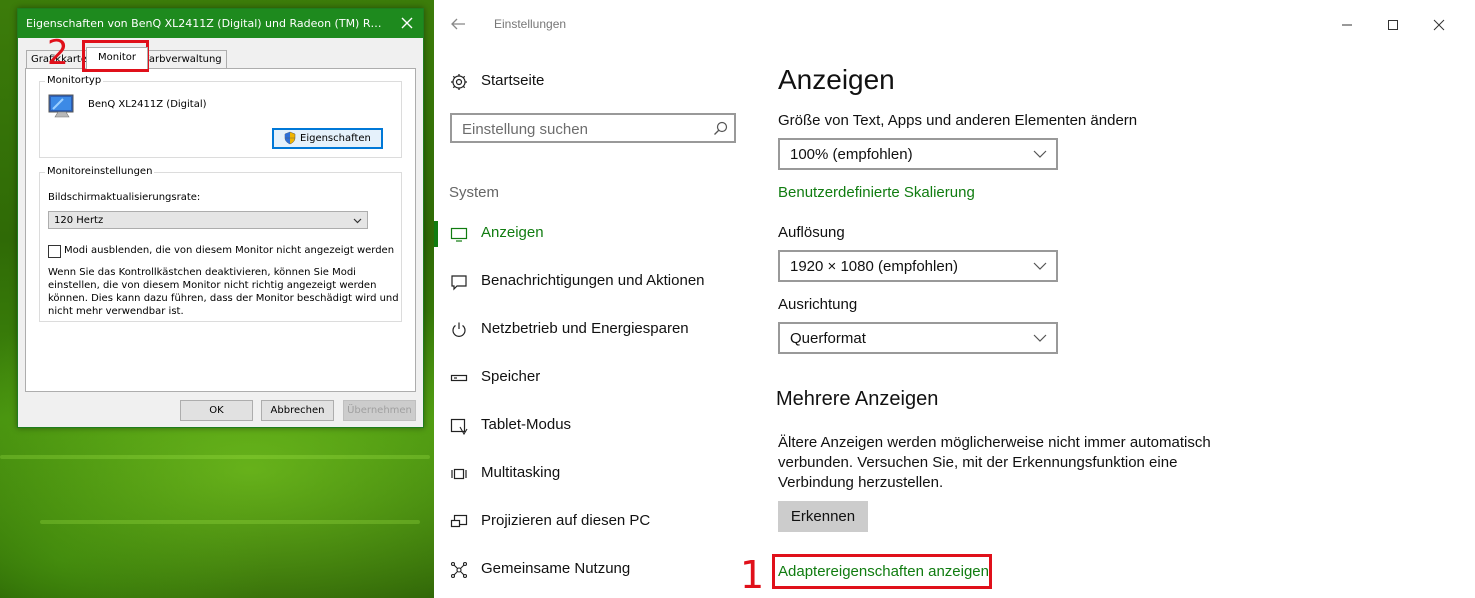  I want to click on refresh-rate-value: 120 Hertz, so click(79, 220).